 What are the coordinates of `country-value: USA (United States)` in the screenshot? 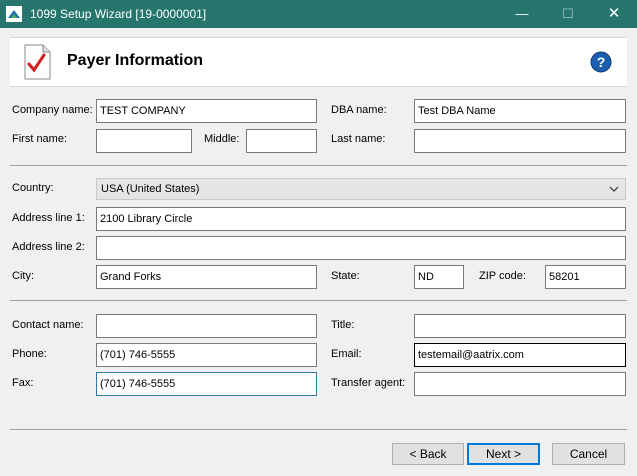 It's located at (150, 189).